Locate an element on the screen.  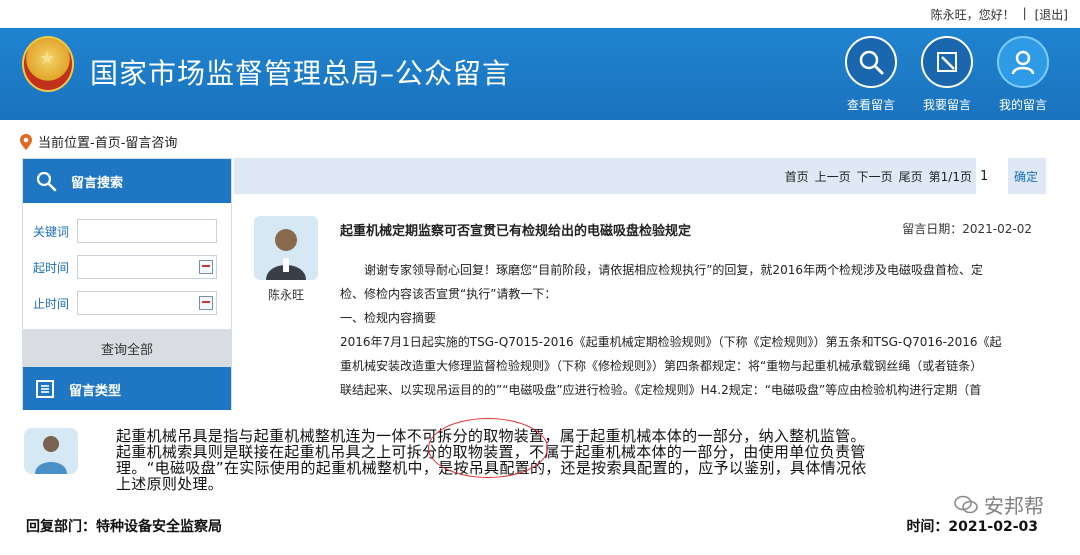
end-time-label: 止时间 is located at coordinates (51, 303).